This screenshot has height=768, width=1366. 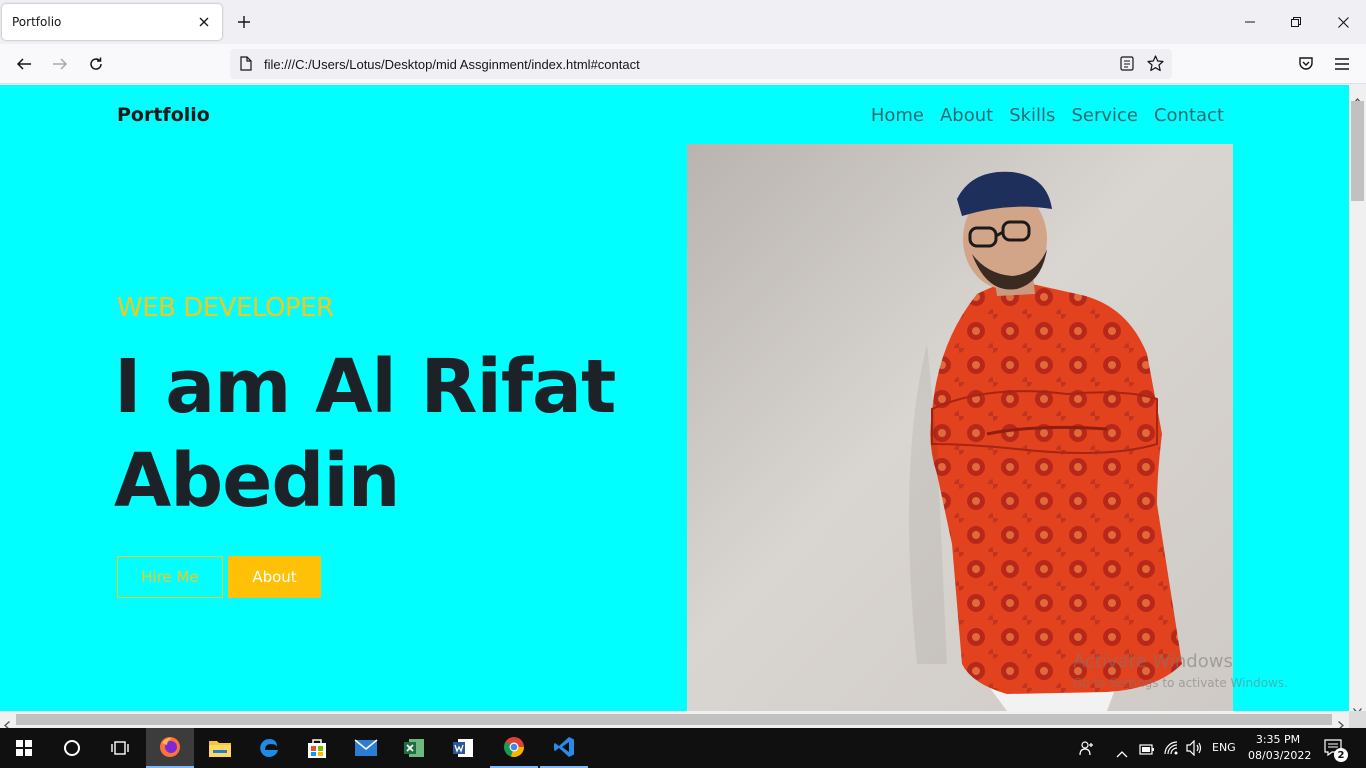 I want to click on scrollbar-corner, so click(x=1357, y=719).